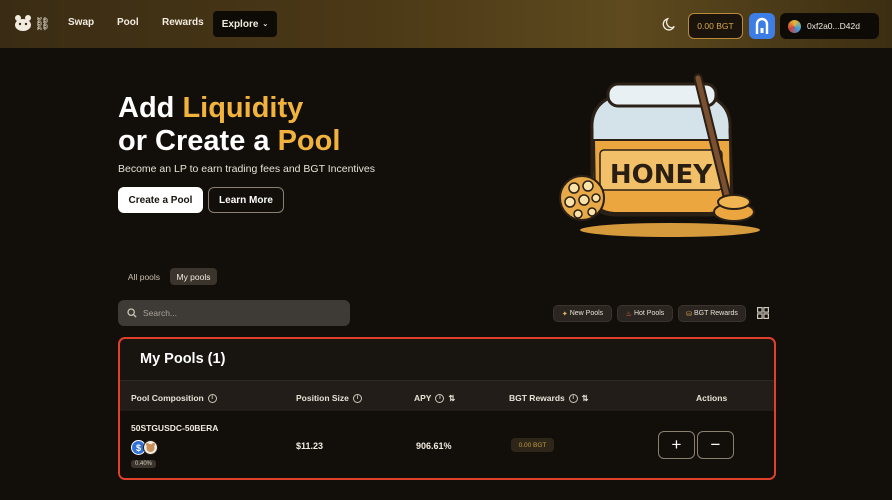 This screenshot has width=892, height=500. What do you see at coordinates (128, 22) in the screenshot?
I see `nav-pool: Pool` at bounding box center [128, 22].